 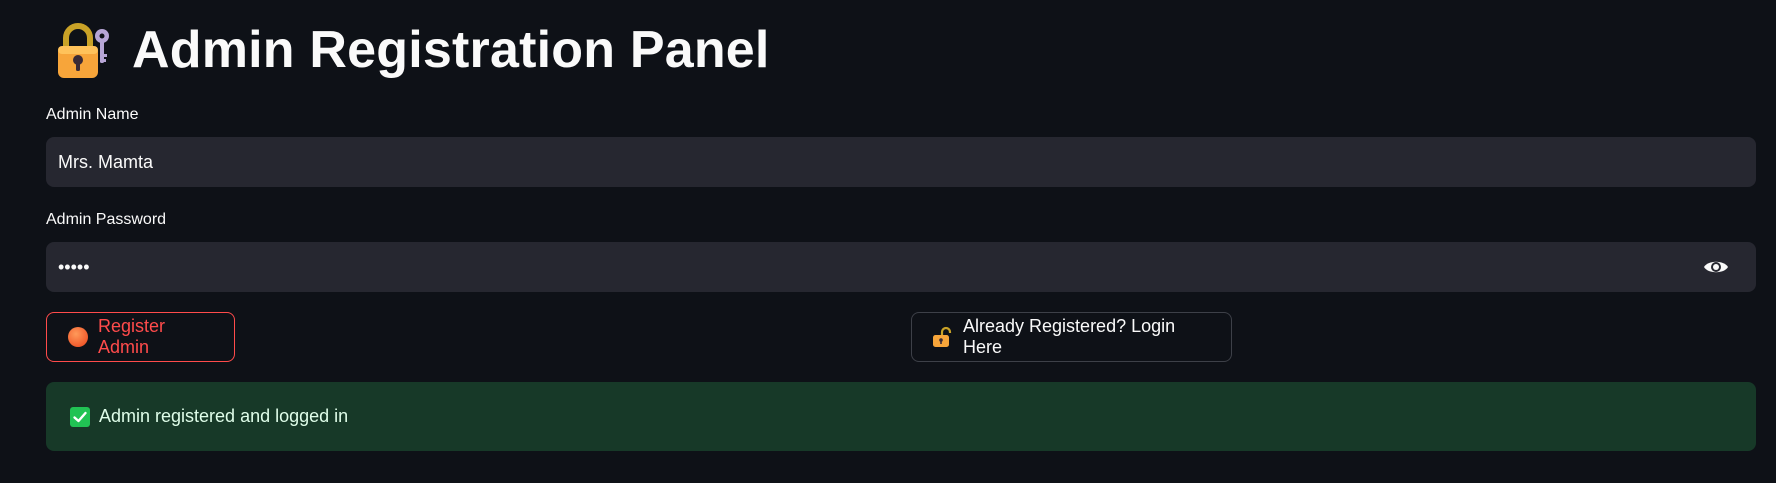 I want to click on eye-icon, so click(x=1716, y=267).